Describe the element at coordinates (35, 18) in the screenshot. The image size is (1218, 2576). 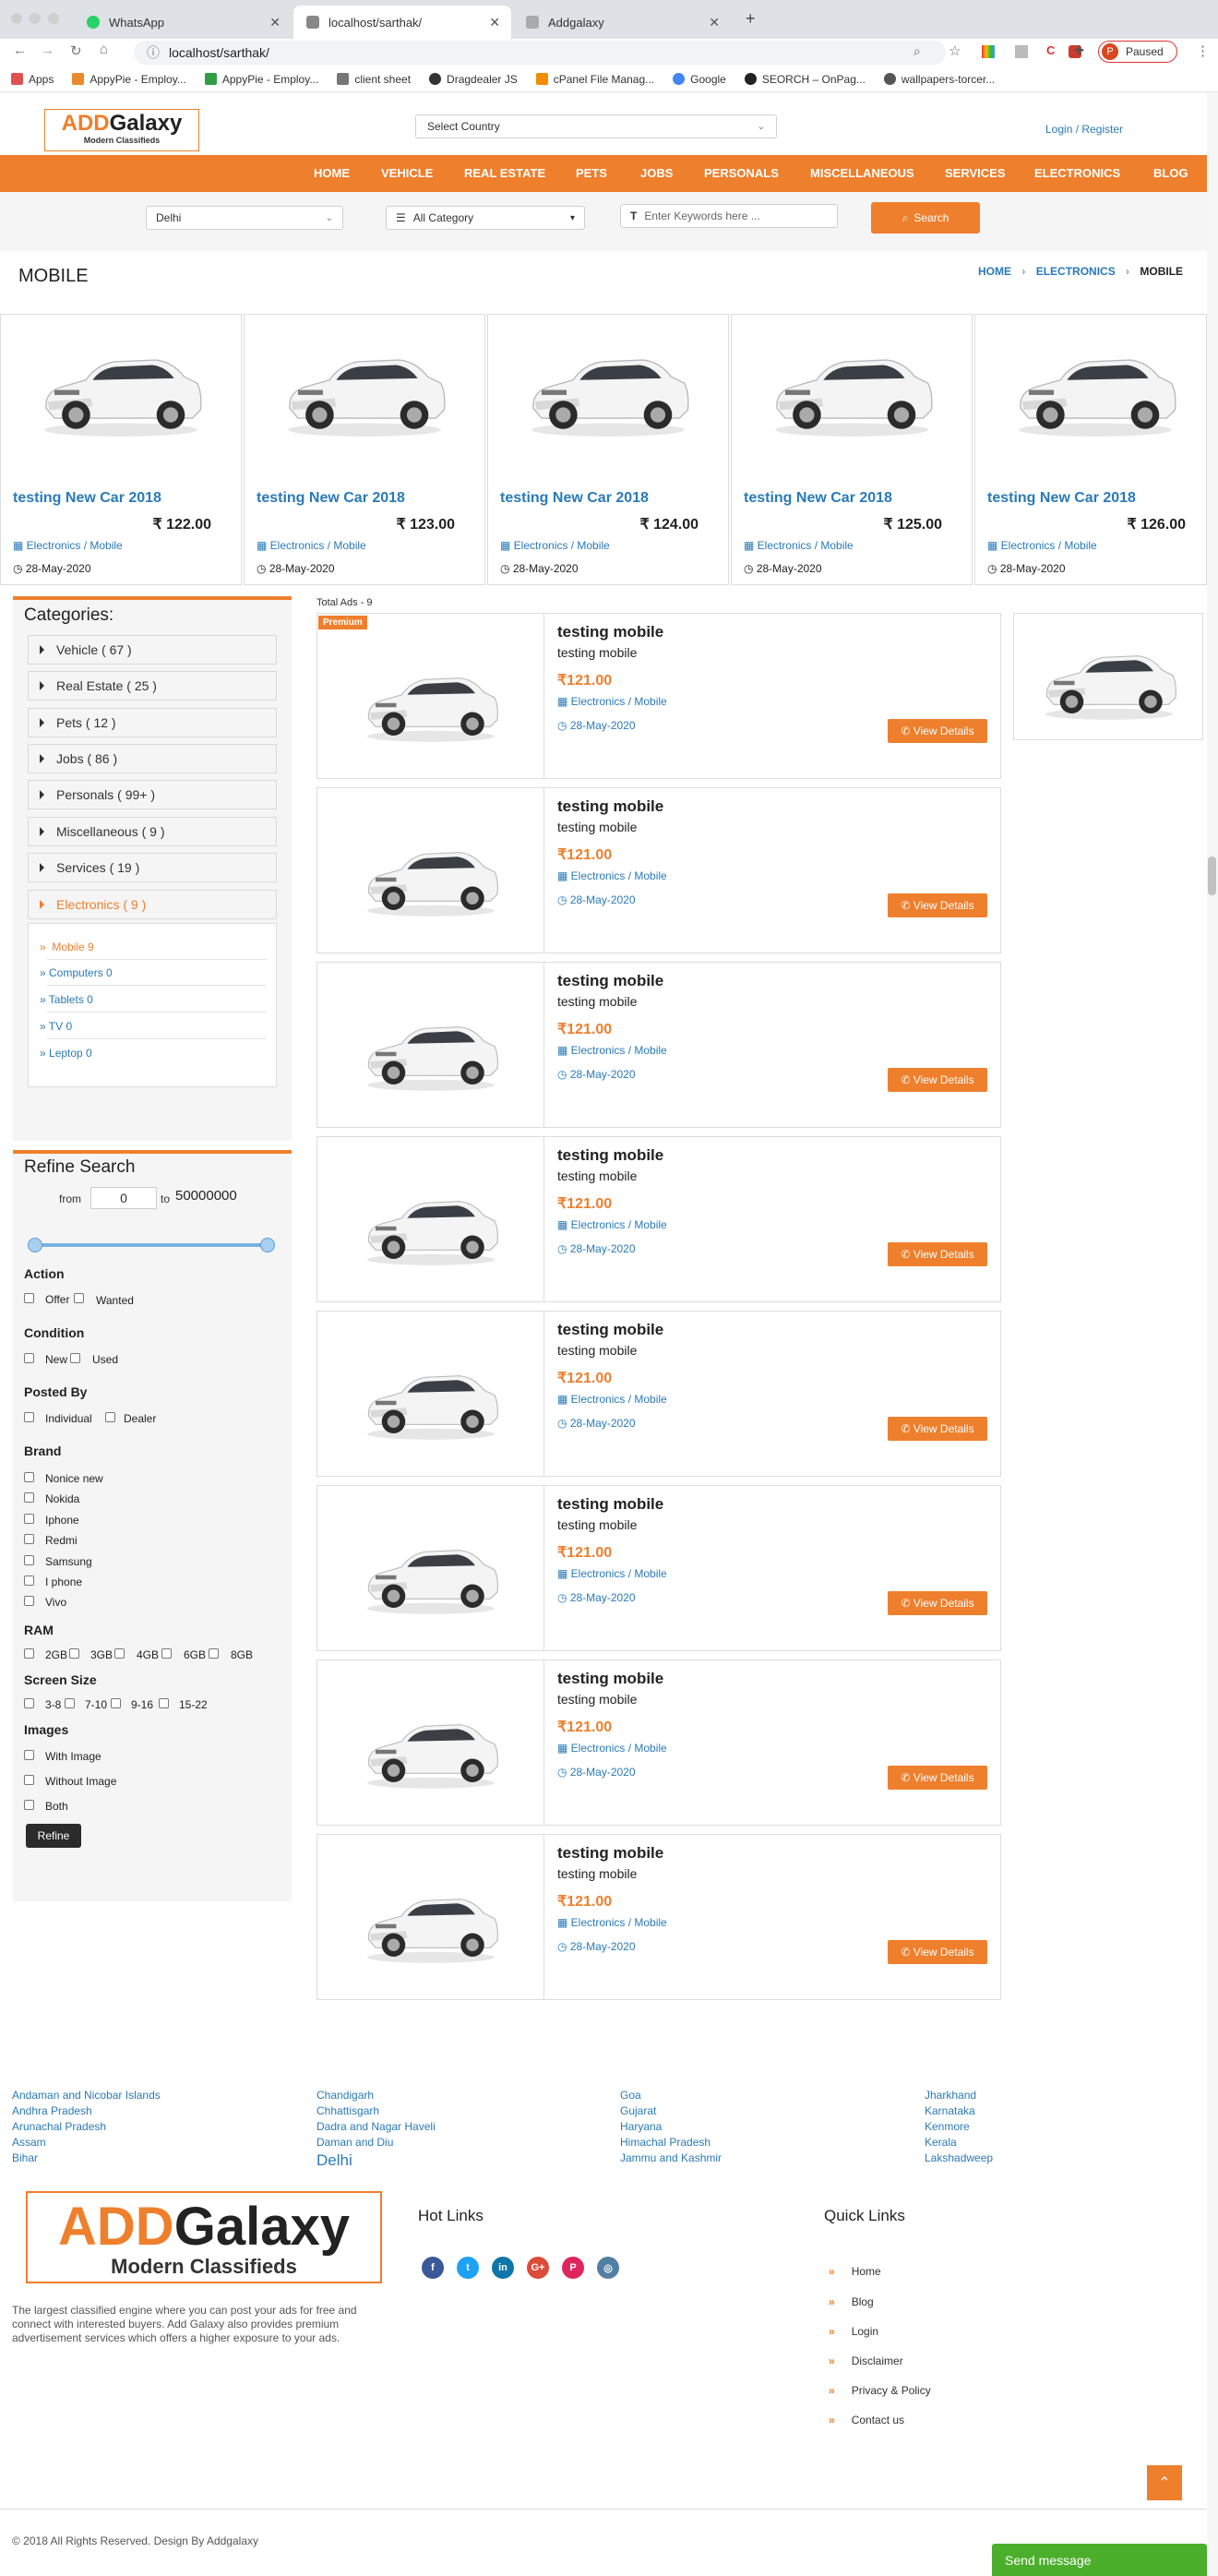
I see `window-minimize-dot` at that location.